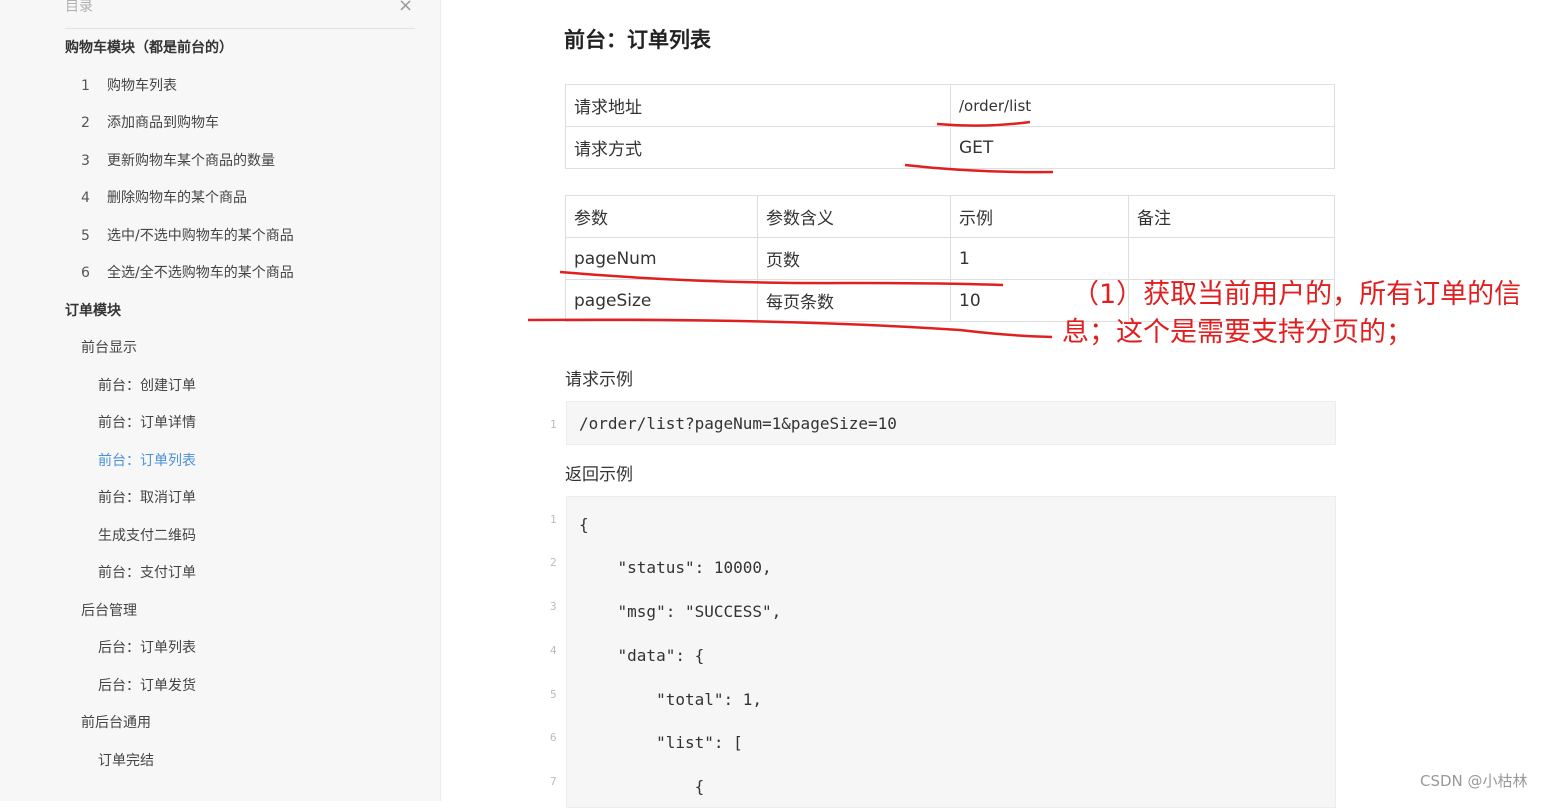 This screenshot has width=1566, height=808. Describe the element at coordinates (675, 567) in the screenshot. I see `code-line: "status": 10000,` at that location.